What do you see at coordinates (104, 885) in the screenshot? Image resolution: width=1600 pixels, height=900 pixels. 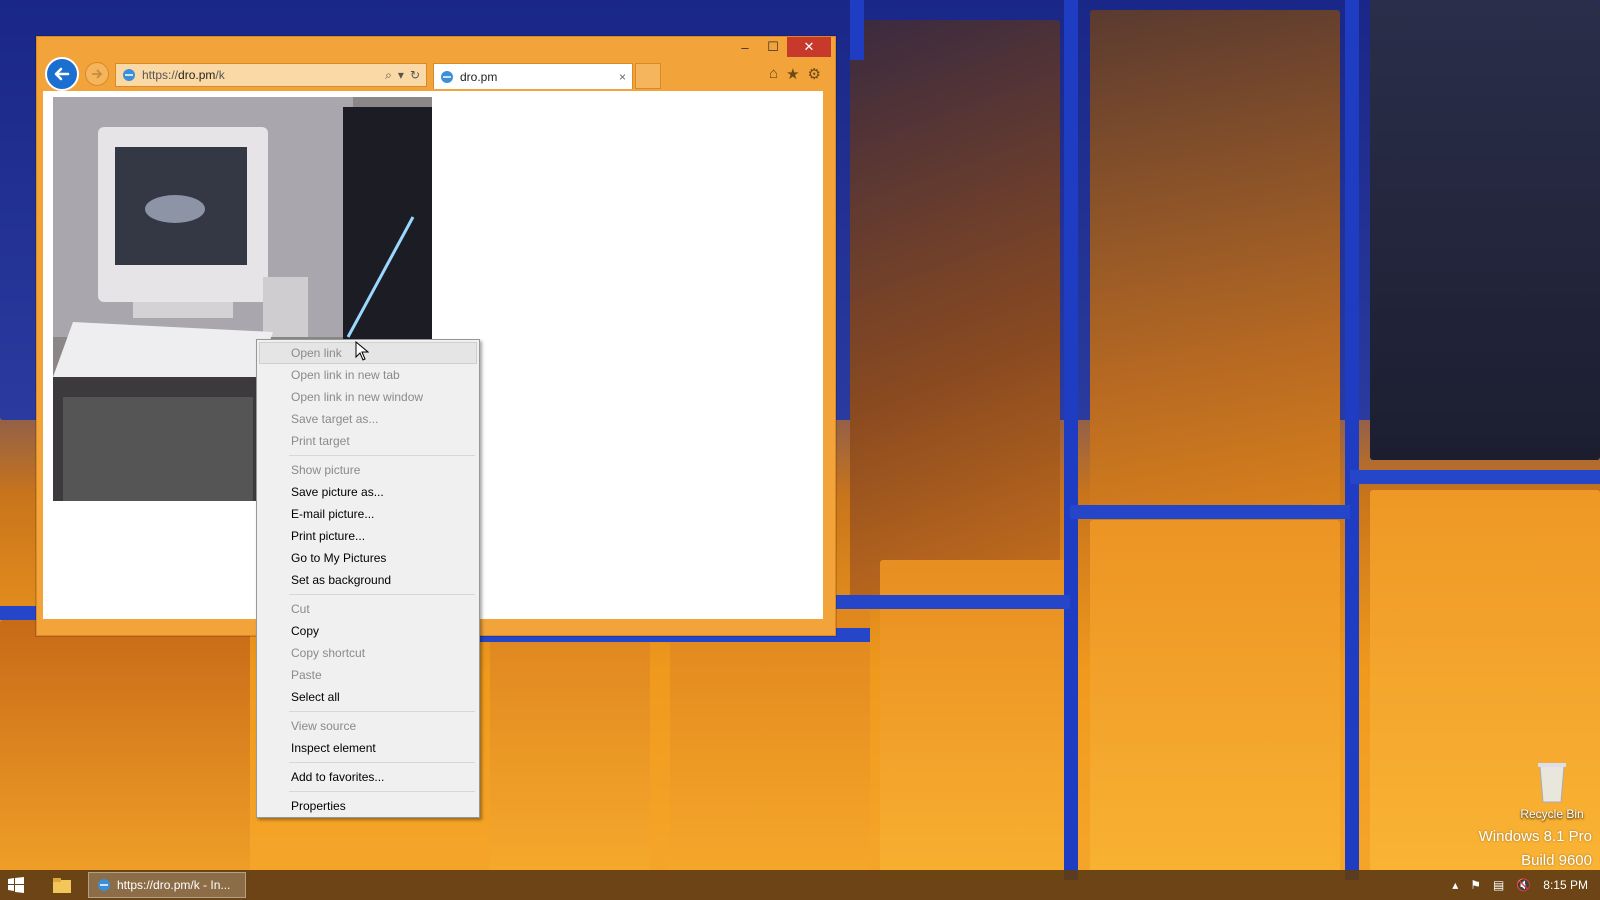 I see `ie-taskbar-icon` at bounding box center [104, 885].